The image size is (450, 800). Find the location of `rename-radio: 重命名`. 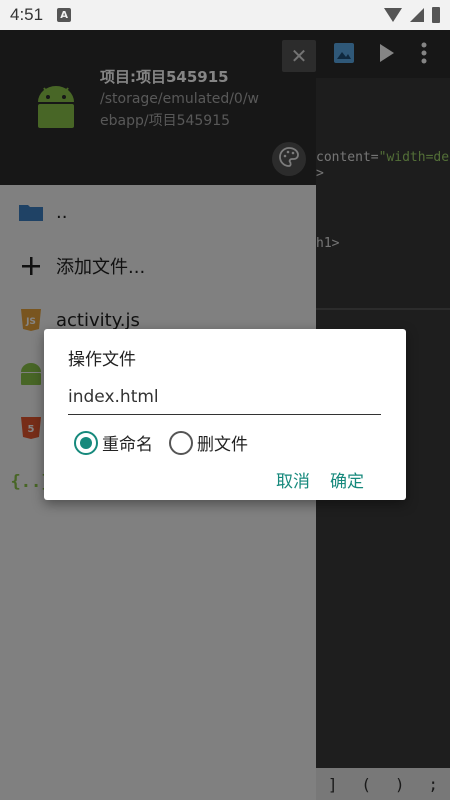

rename-radio: 重命名 is located at coordinates (113, 442).